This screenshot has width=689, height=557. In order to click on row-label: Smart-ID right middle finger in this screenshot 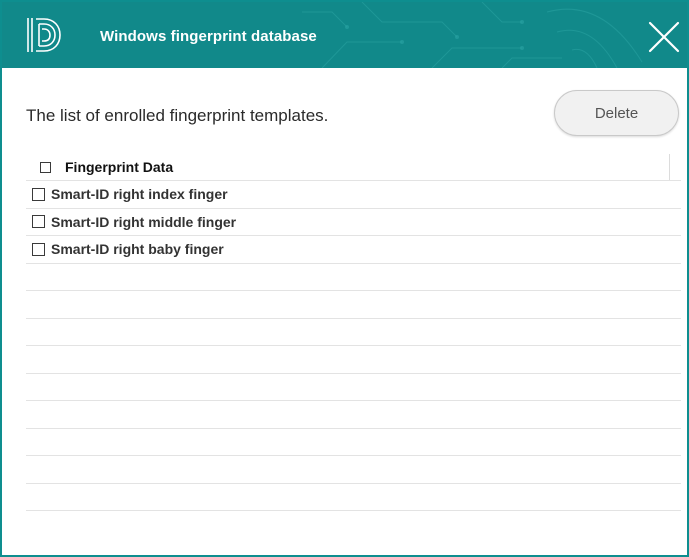, I will do `click(144, 221)`.